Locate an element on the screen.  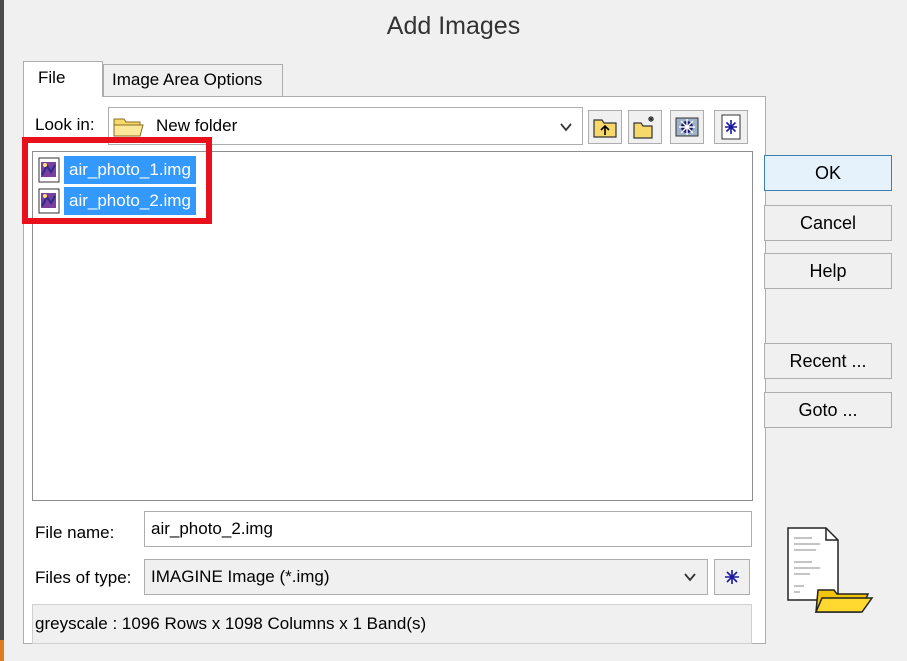
file-type-label: Files of type: is located at coordinates (83, 577).